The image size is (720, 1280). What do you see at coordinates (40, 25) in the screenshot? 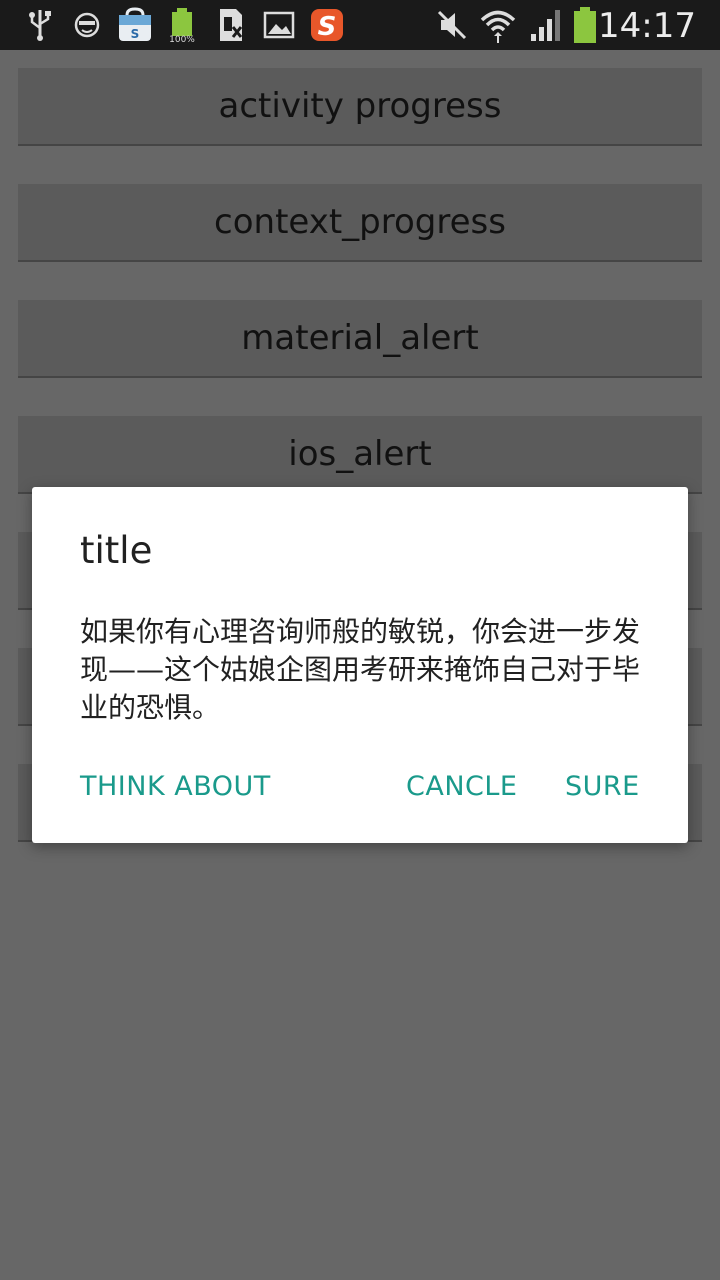
I see `usb-icon` at bounding box center [40, 25].